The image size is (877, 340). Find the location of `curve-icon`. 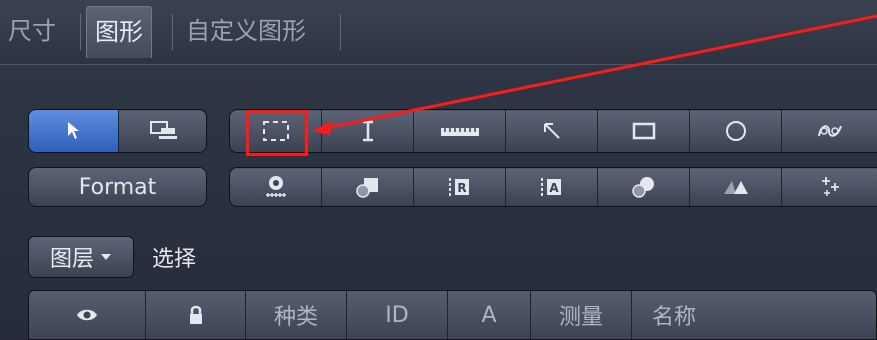

curve-icon is located at coordinates (830, 131).